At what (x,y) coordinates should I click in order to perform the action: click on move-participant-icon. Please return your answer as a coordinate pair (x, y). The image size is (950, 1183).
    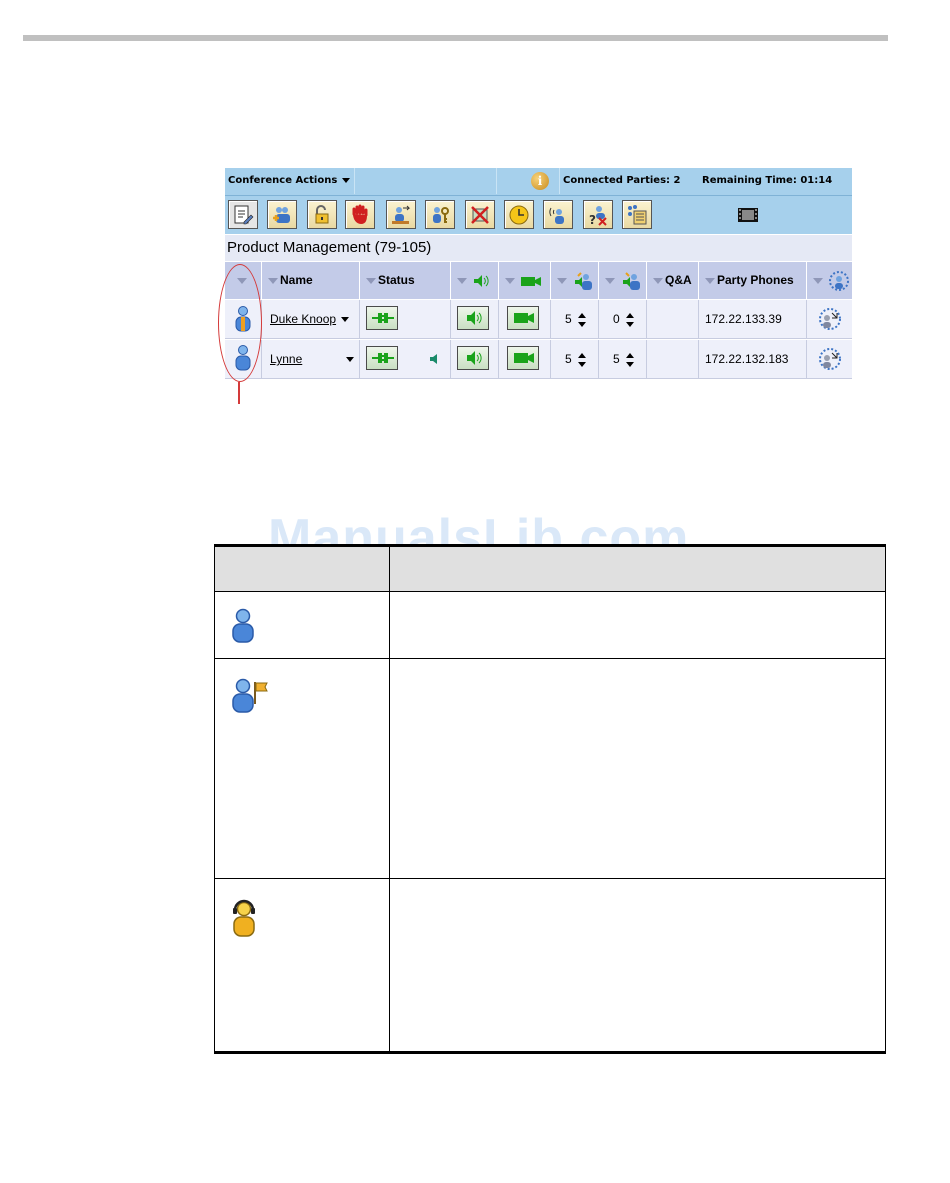
    Looking at the image, I should click on (401, 214).